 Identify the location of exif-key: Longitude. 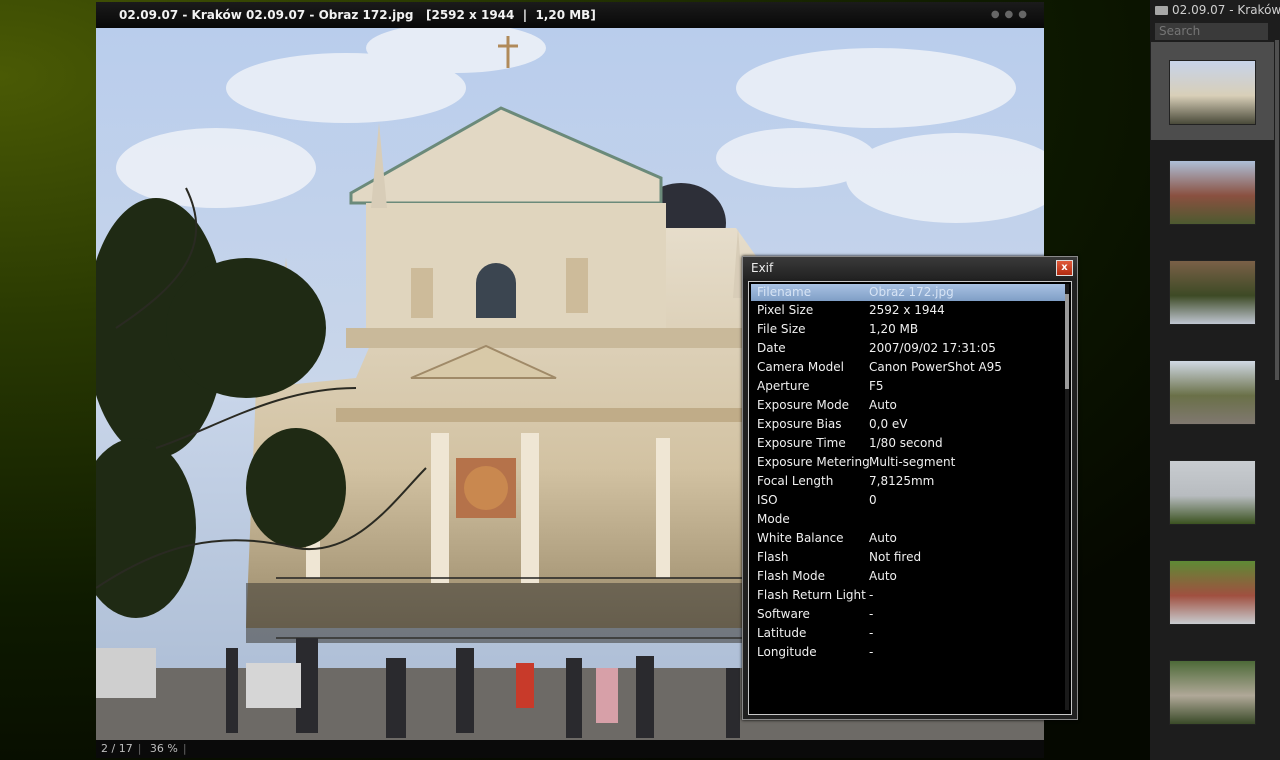
(787, 652).